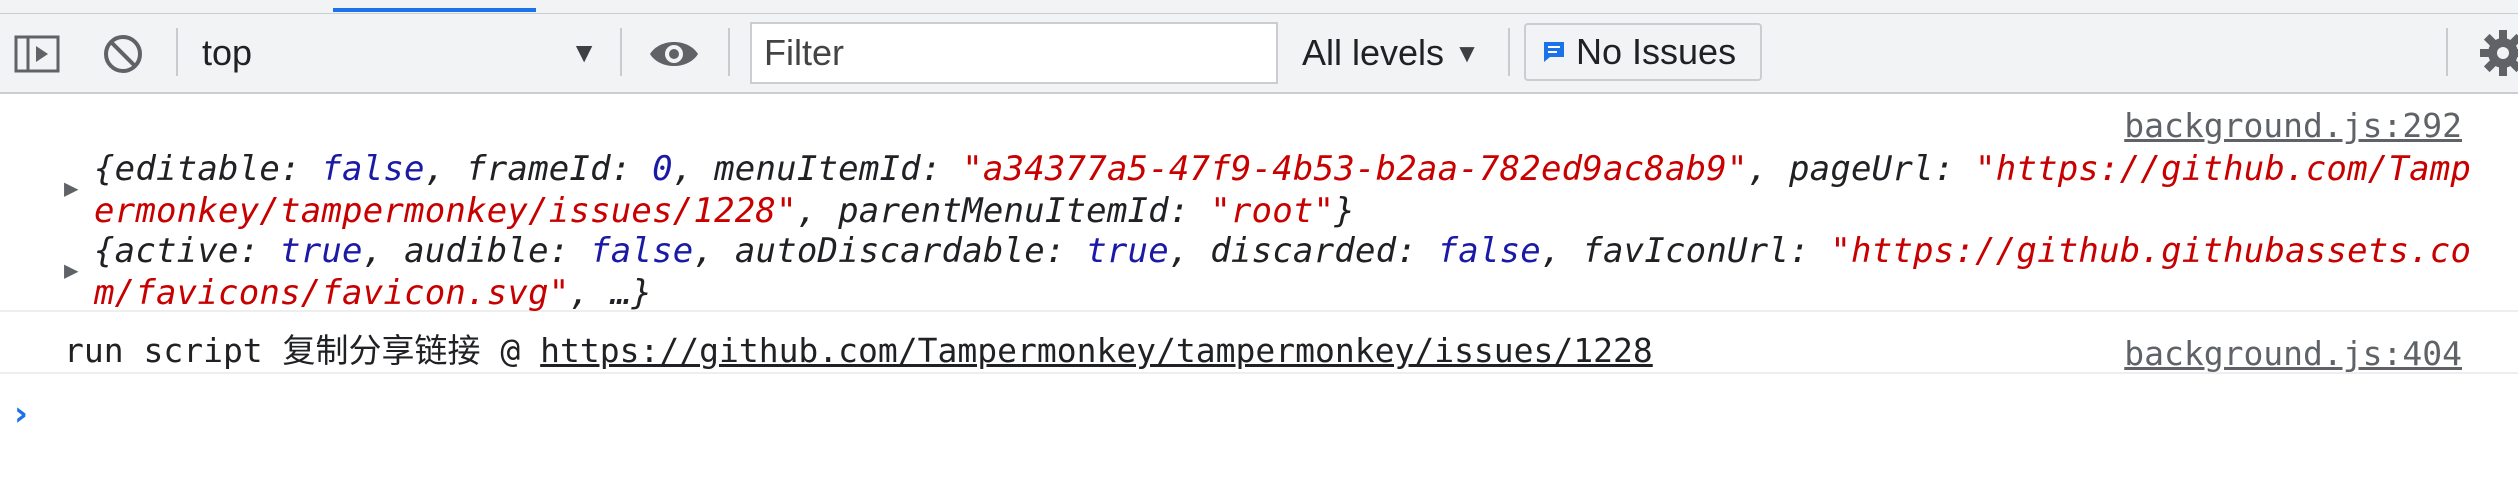 The image size is (2518, 480). Describe the element at coordinates (2293, 353) in the screenshot. I see `source-link: background.js:404` at that location.